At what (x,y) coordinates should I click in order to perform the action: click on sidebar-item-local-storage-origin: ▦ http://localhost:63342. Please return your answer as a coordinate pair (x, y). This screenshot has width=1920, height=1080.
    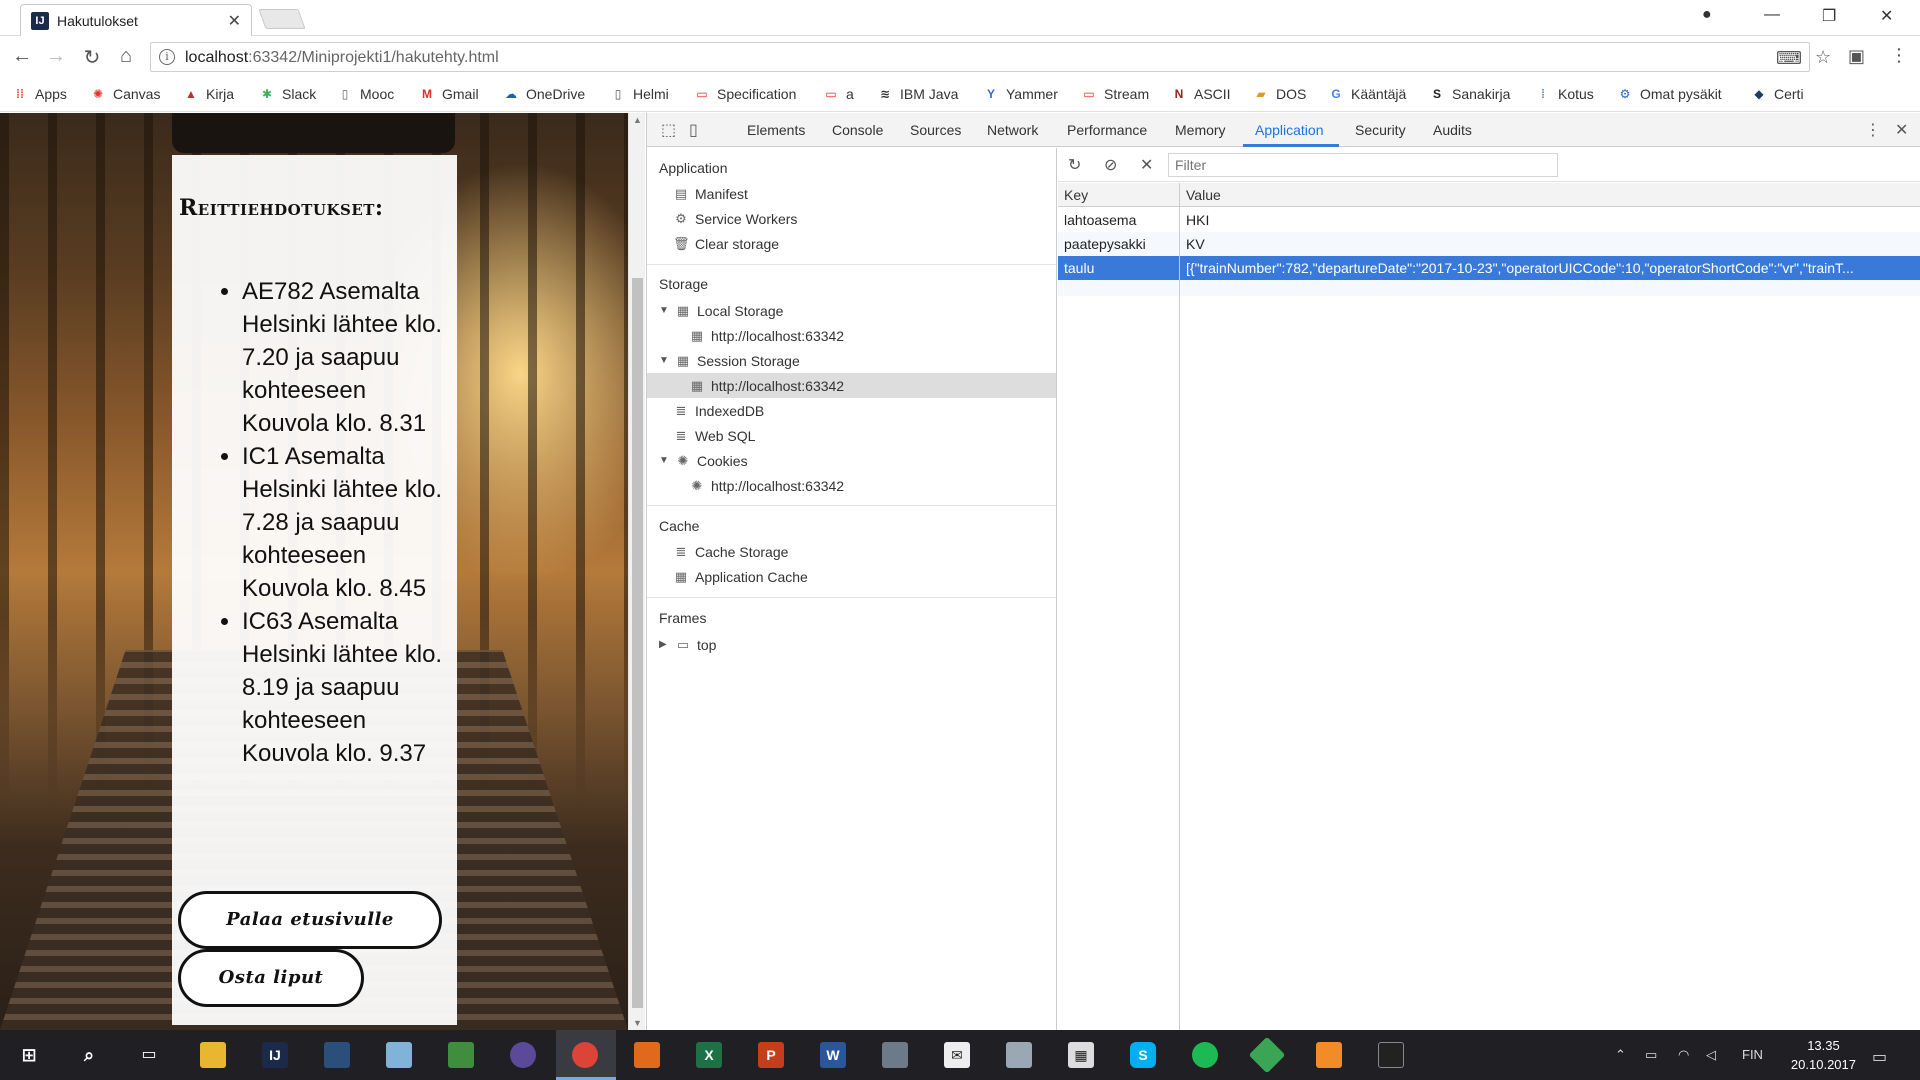
    Looking at the image, I should click on (766, 335).